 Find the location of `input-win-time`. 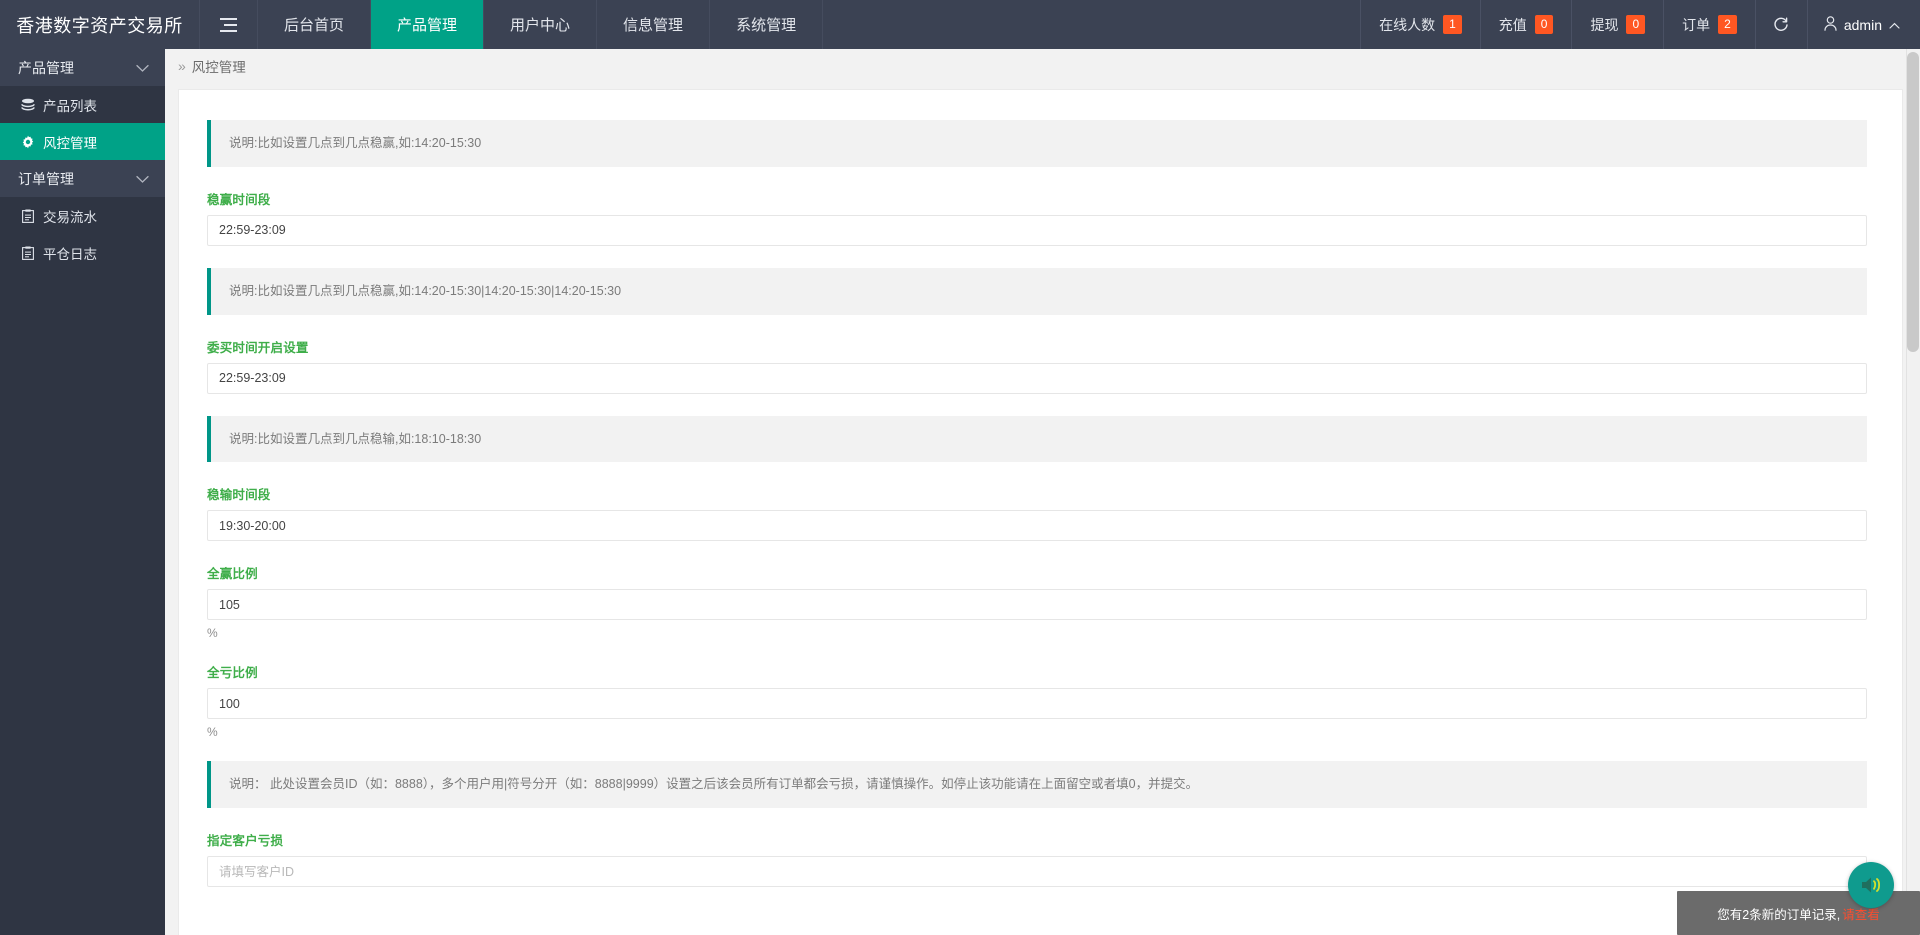

input-win-time is located at coordinates (1037, 230).